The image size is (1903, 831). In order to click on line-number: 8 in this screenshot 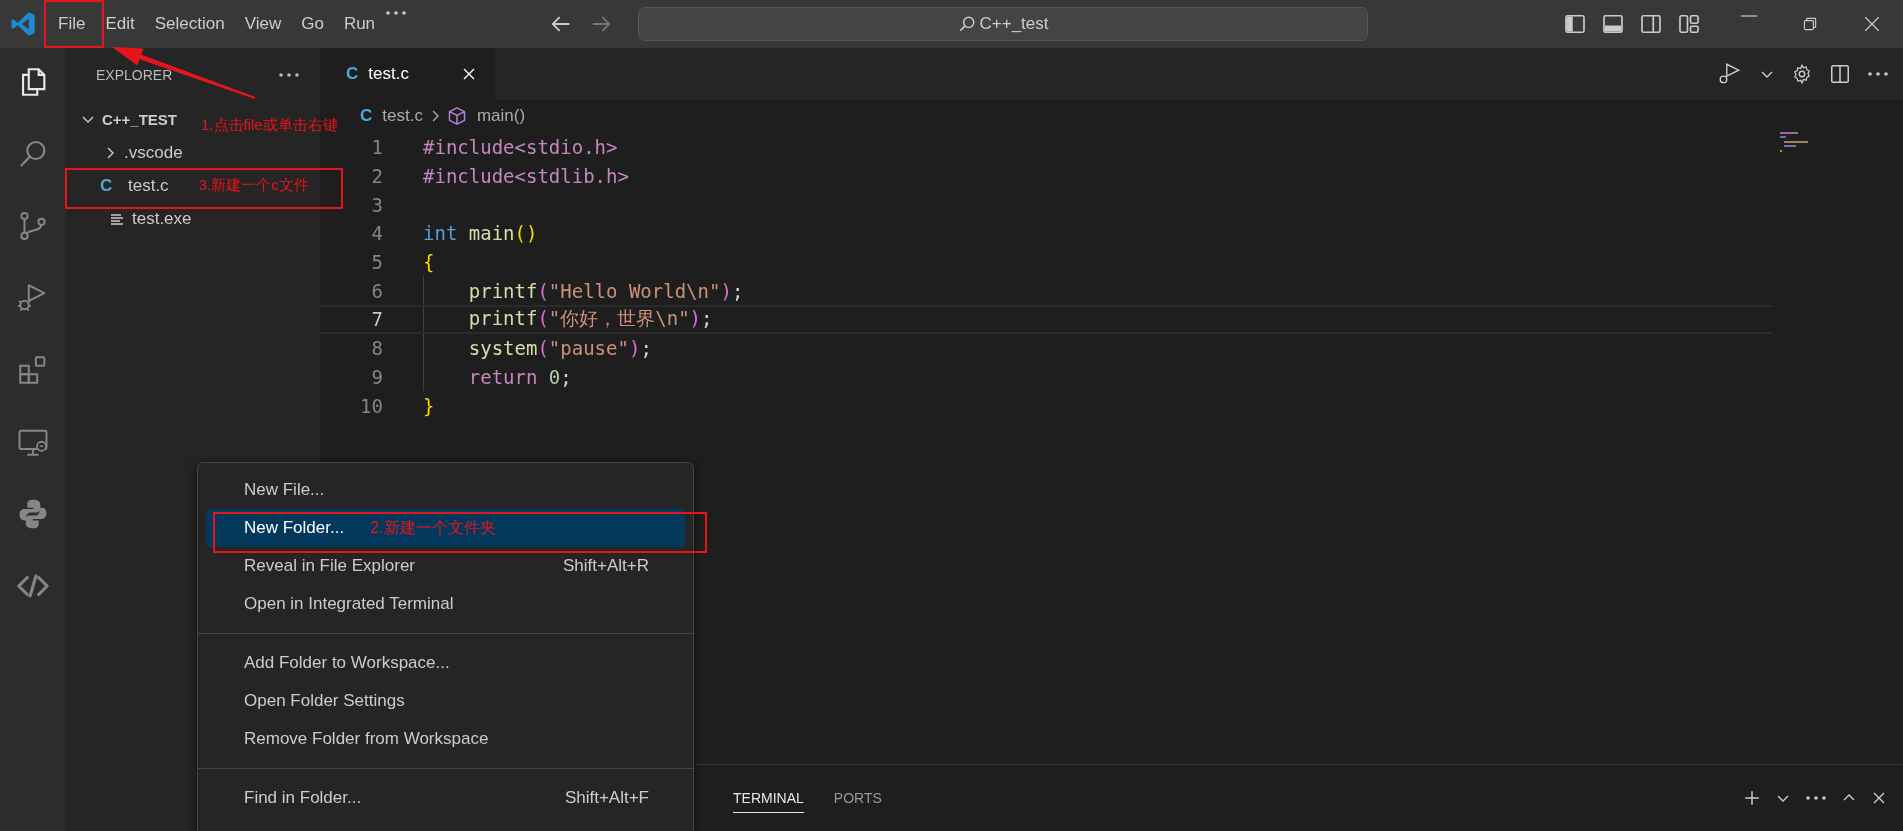, I will do `click(376, 348)`.